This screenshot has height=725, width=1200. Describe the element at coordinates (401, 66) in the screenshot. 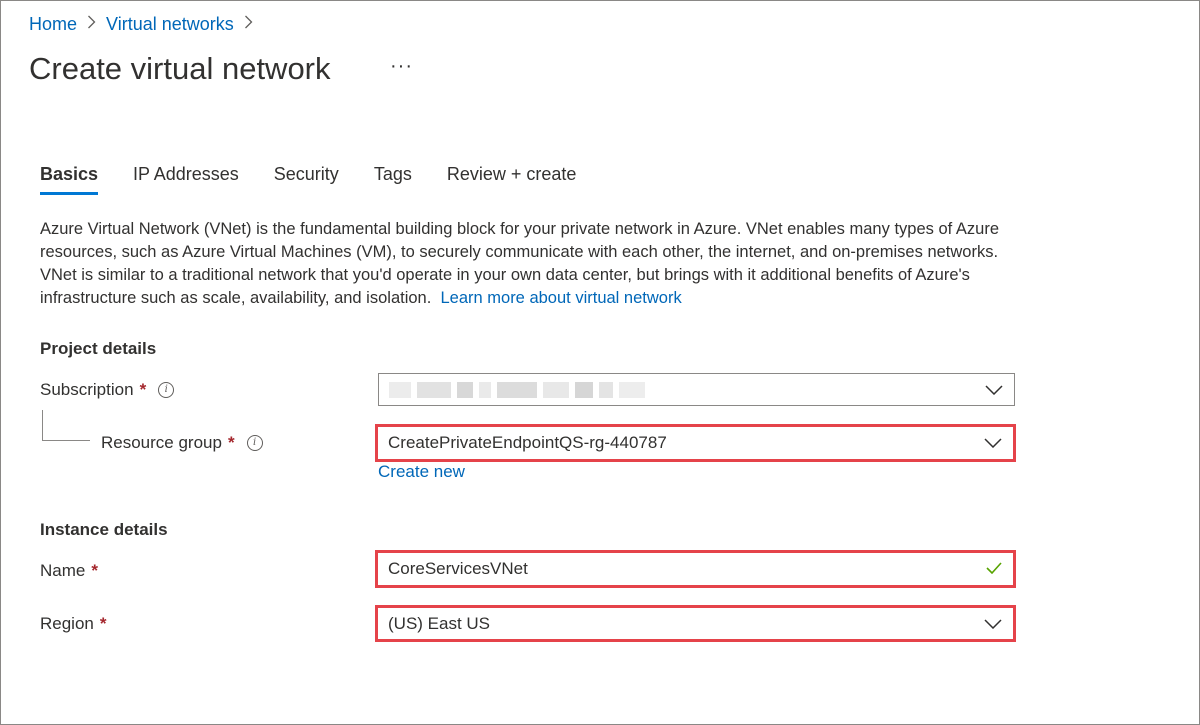

I see `more-options-icon: ···` at that location.